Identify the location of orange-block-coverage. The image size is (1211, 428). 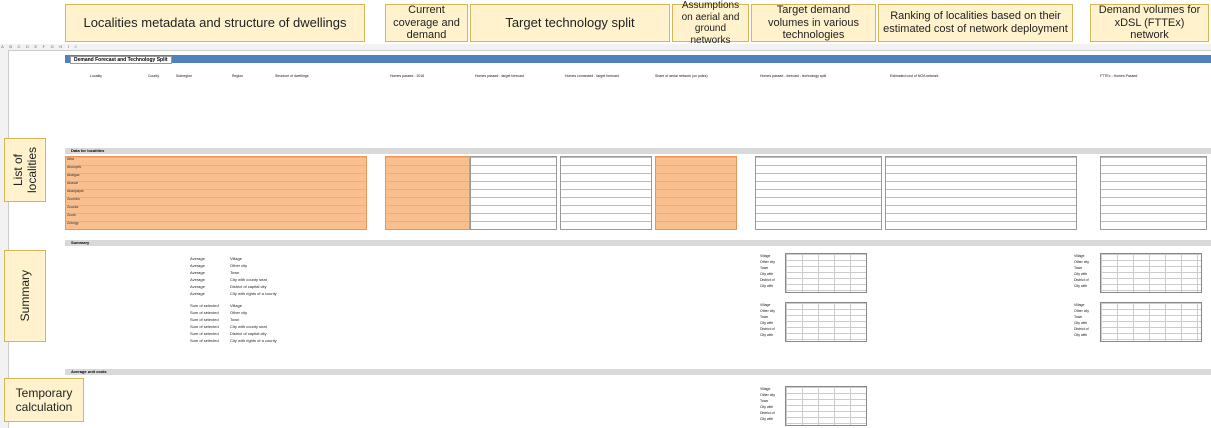
(427, 193).